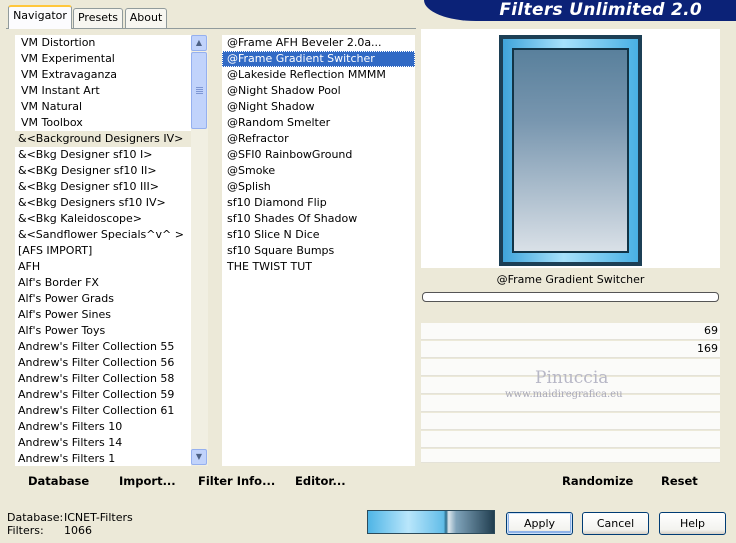 The width and height of the screenshot is (736, 543). Describe the element at coordinates (103, 379) in the screenshot. I see `list-item: Andrew's Filter Collection 58` at that location.